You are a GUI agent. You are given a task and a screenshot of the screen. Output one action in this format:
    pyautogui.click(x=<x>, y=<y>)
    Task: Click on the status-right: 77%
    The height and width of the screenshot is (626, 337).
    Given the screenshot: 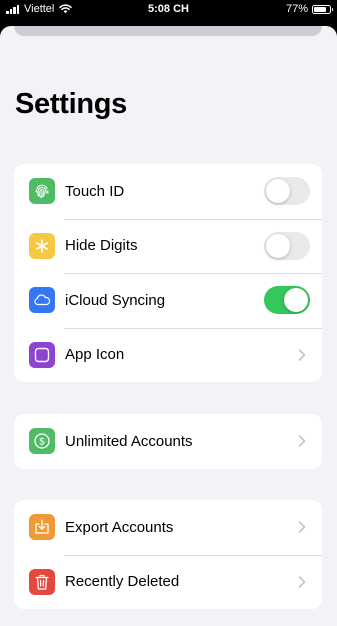 What is the action you would take?
    pyautogui.click(x=309, y=9)
    